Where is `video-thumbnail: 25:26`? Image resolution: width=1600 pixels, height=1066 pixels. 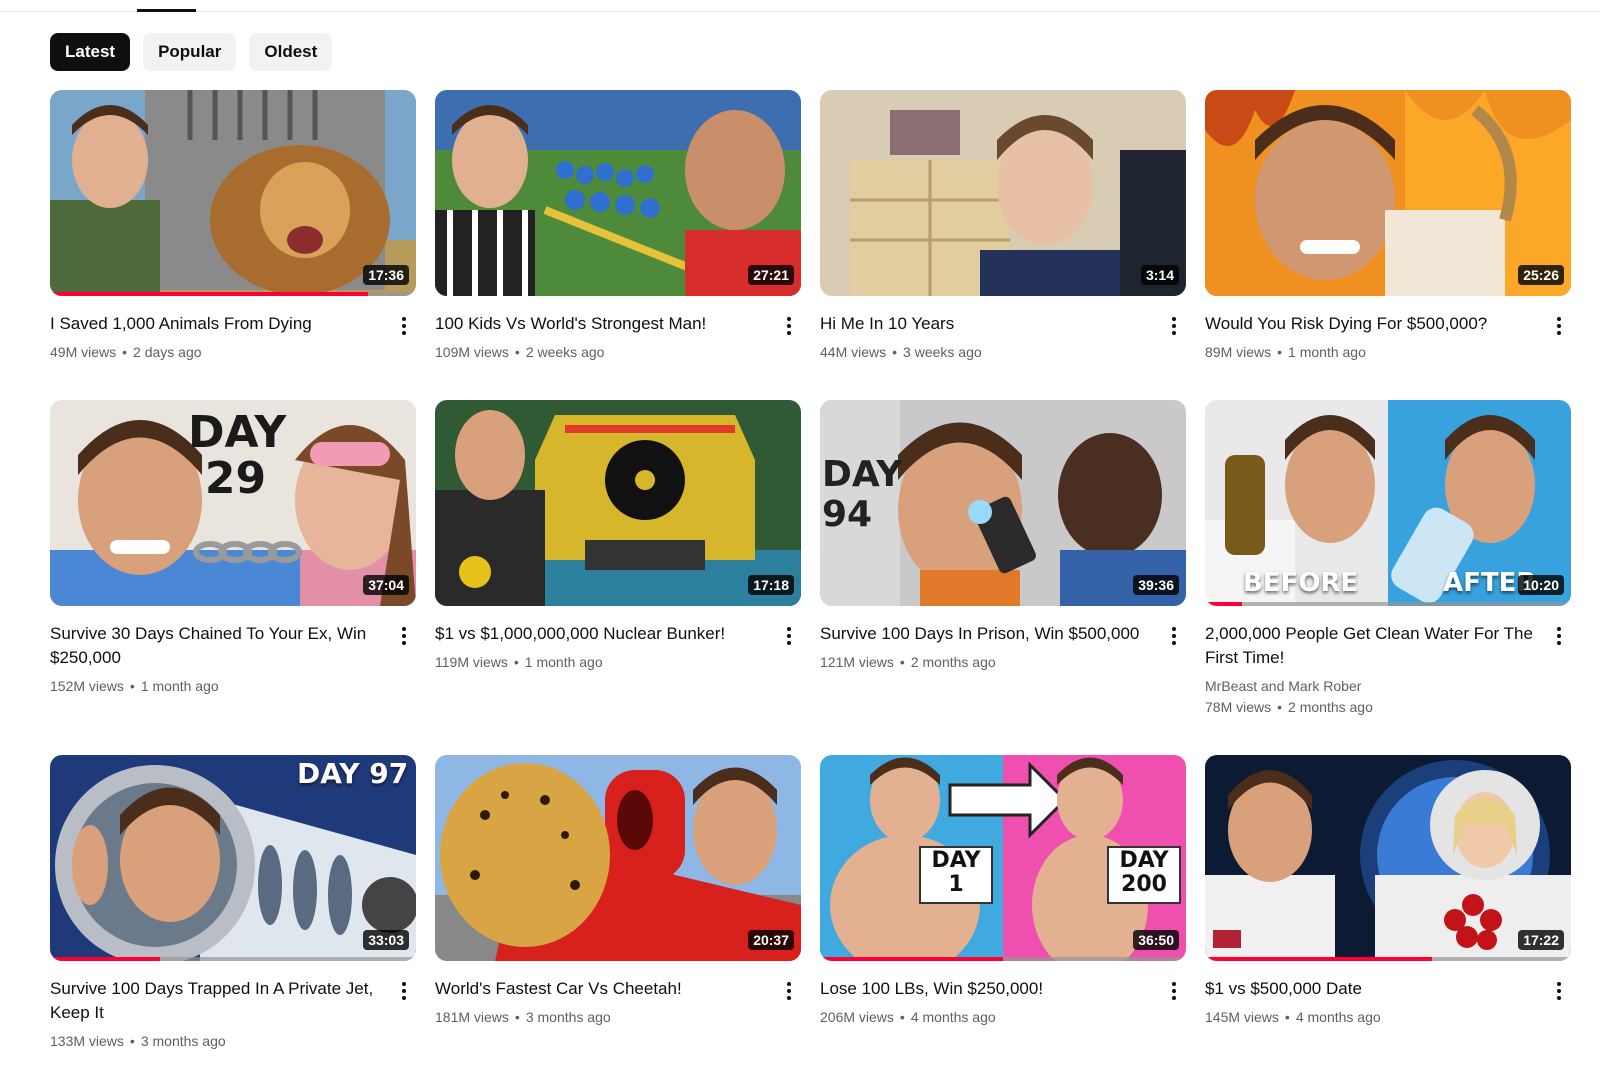
video-thumbnail: 25:26 is located at coordinates (1388, 193).